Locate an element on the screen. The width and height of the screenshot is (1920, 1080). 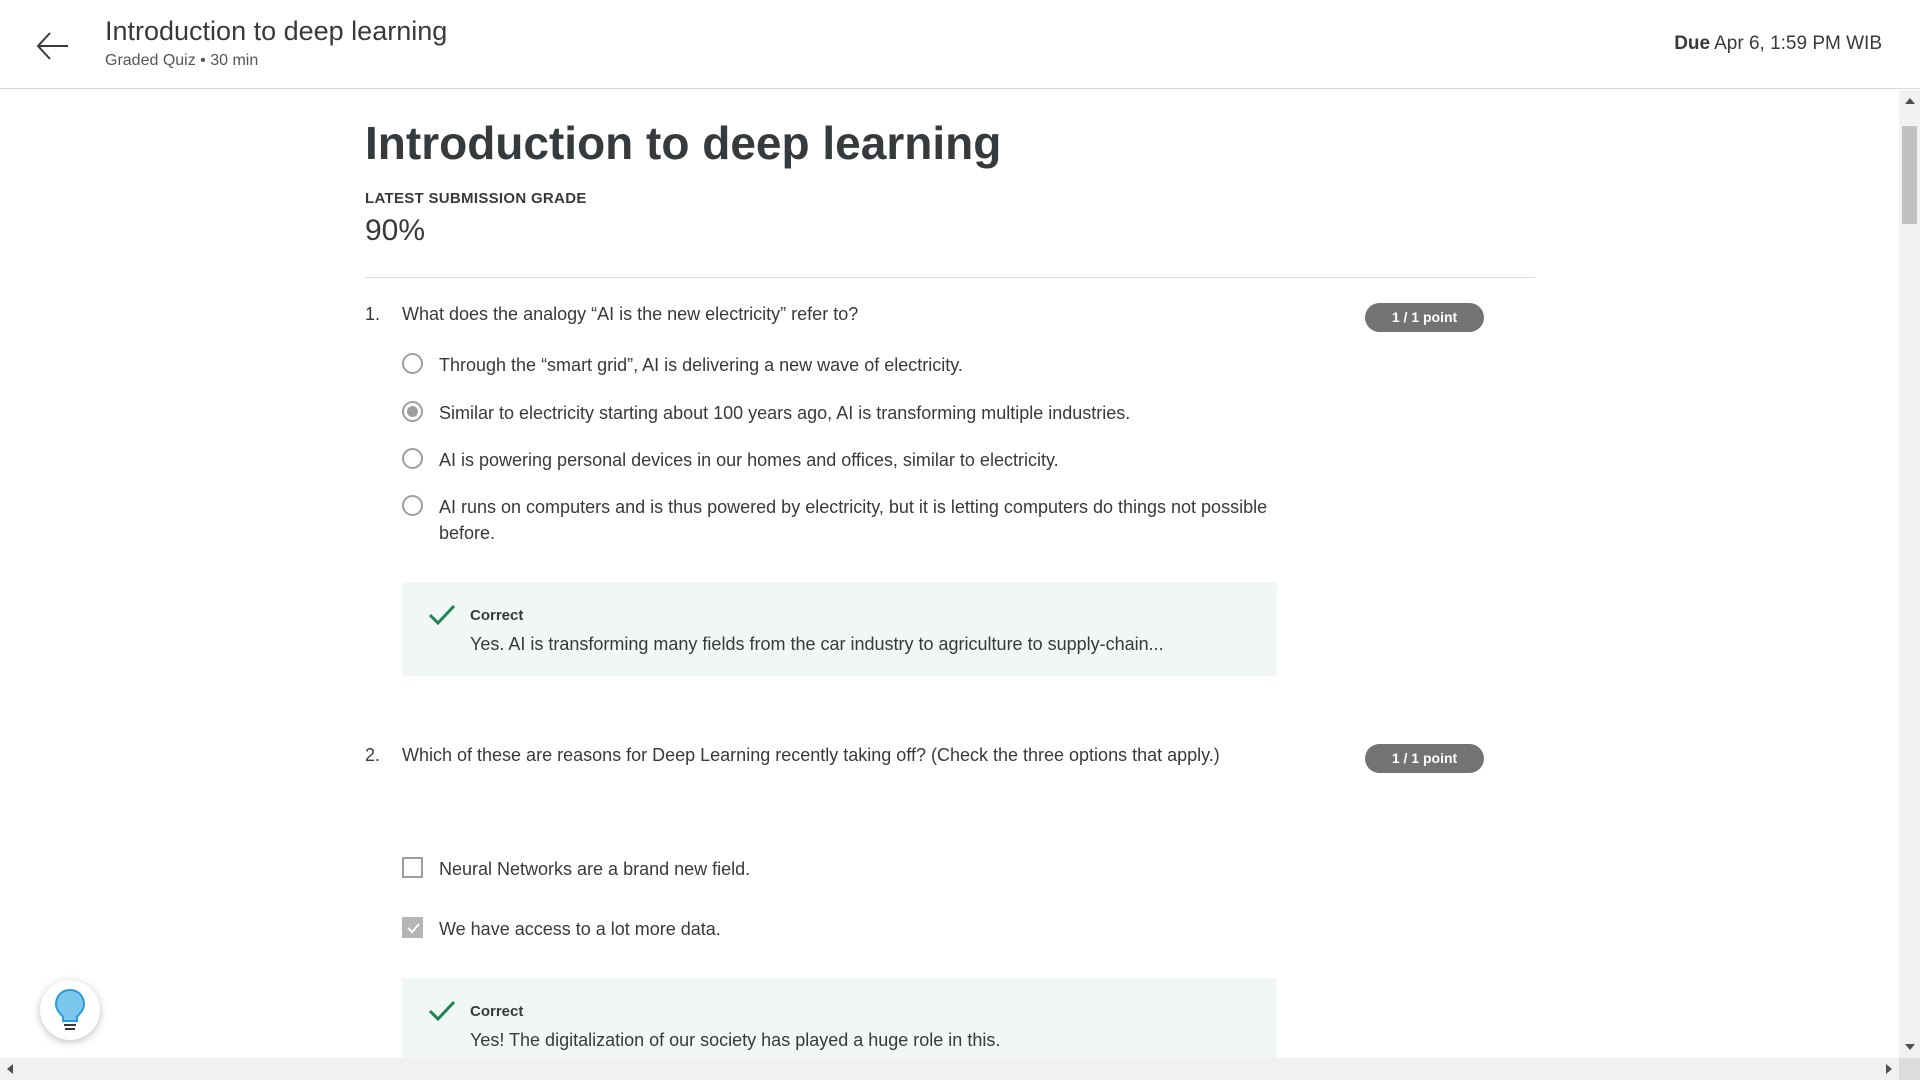
lightbulb-icon is located at coordinates (70, 1009).